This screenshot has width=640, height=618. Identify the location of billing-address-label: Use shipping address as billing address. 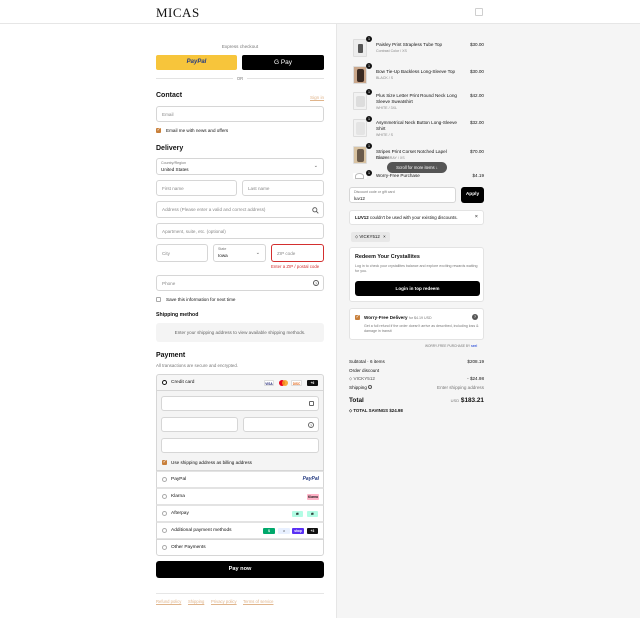
(211, 462).